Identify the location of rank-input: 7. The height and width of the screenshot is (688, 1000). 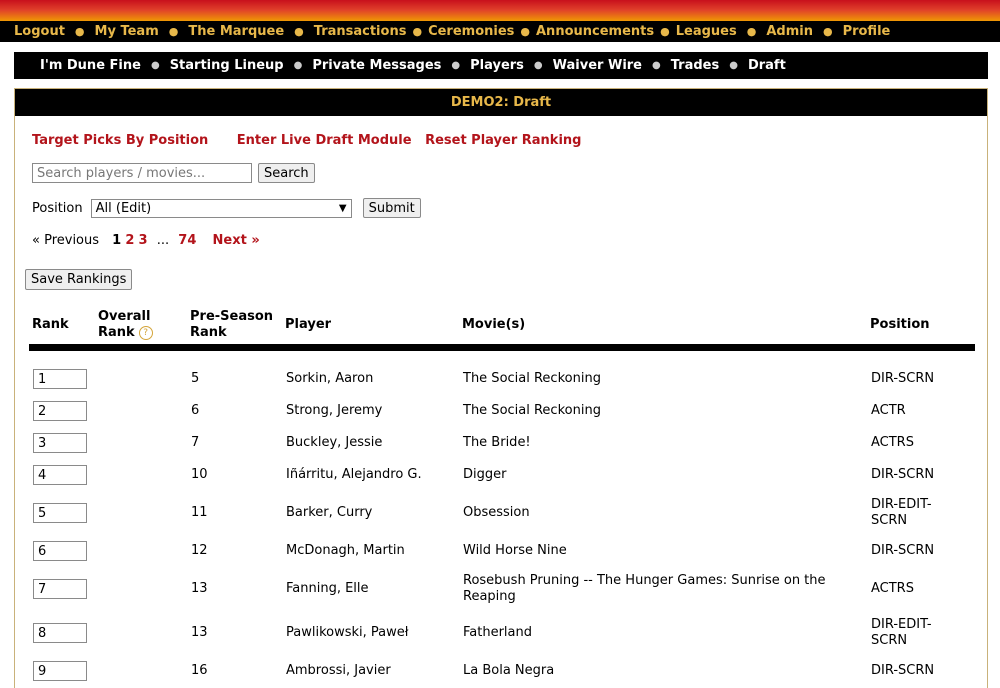
(60, 589).